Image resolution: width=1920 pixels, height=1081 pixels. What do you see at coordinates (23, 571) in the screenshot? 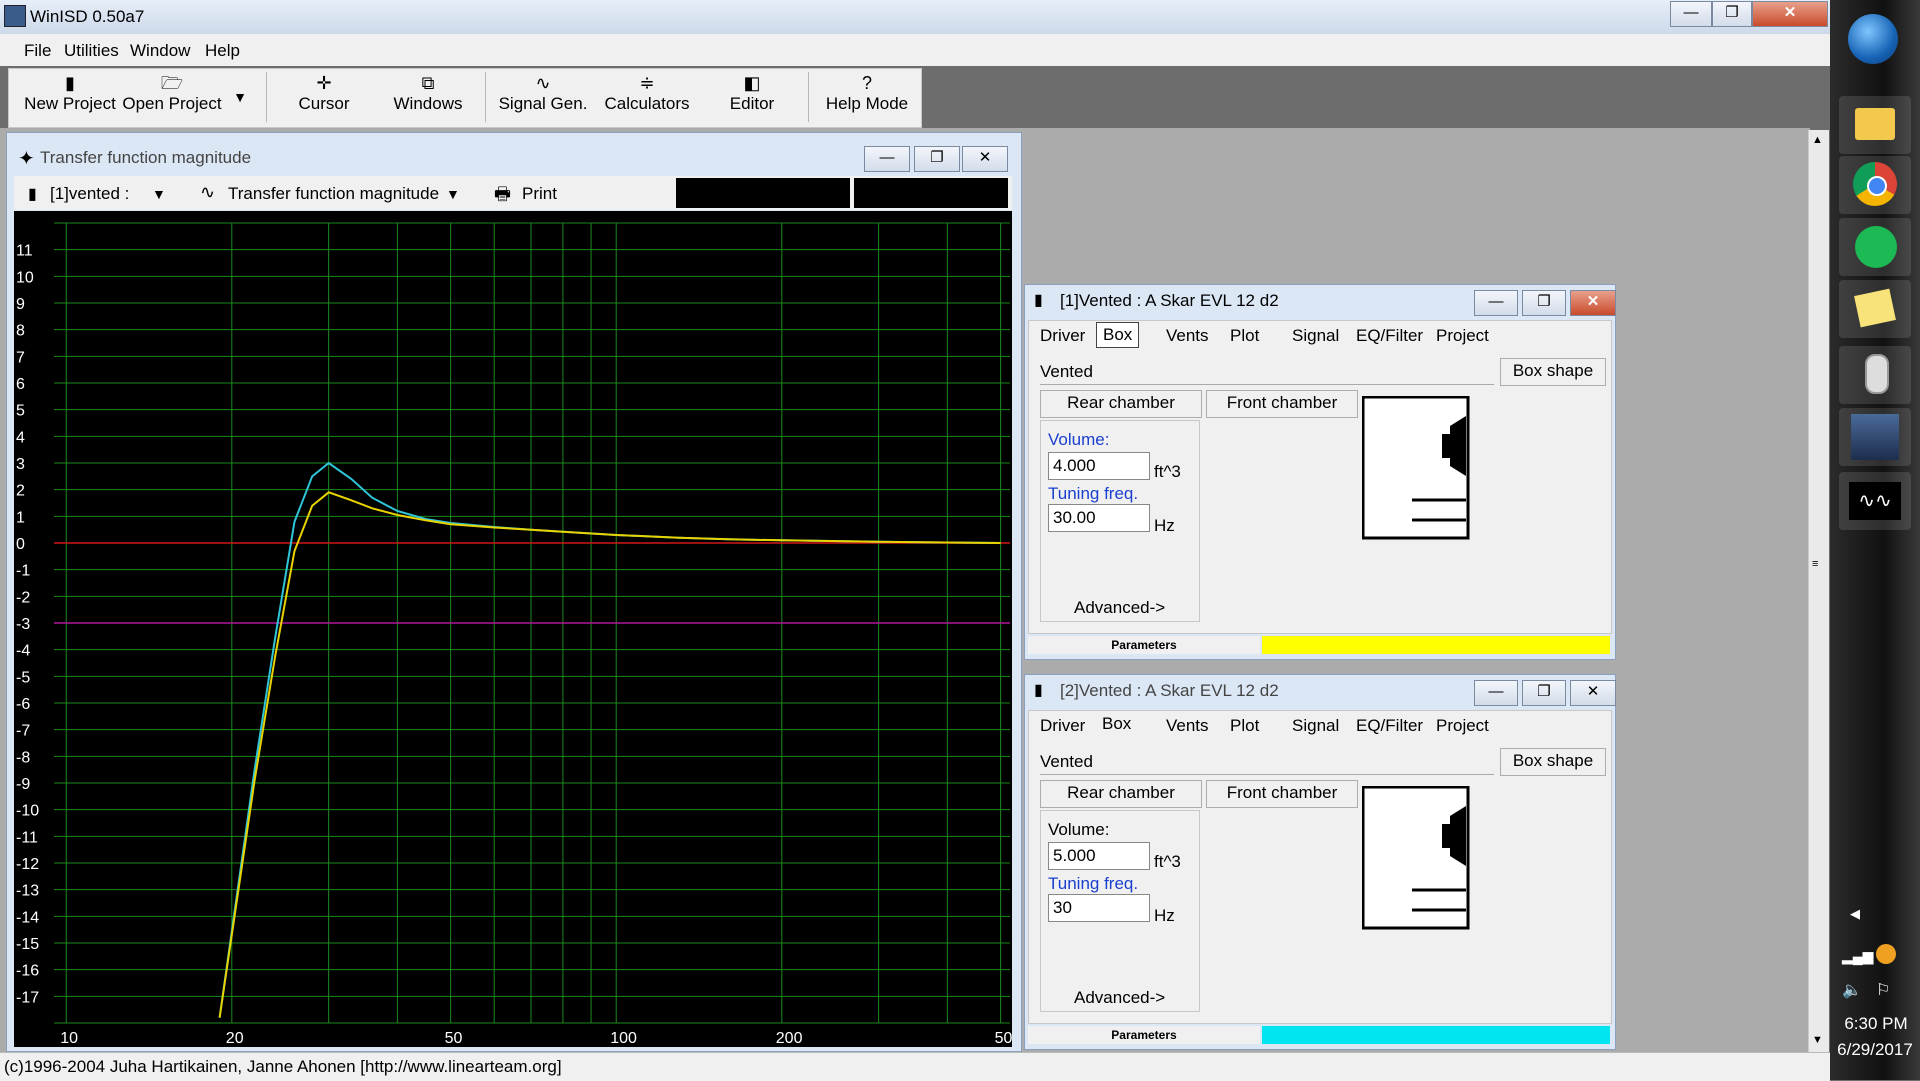
I see `y-tick-label: -1` at bounding box center [23, 571].